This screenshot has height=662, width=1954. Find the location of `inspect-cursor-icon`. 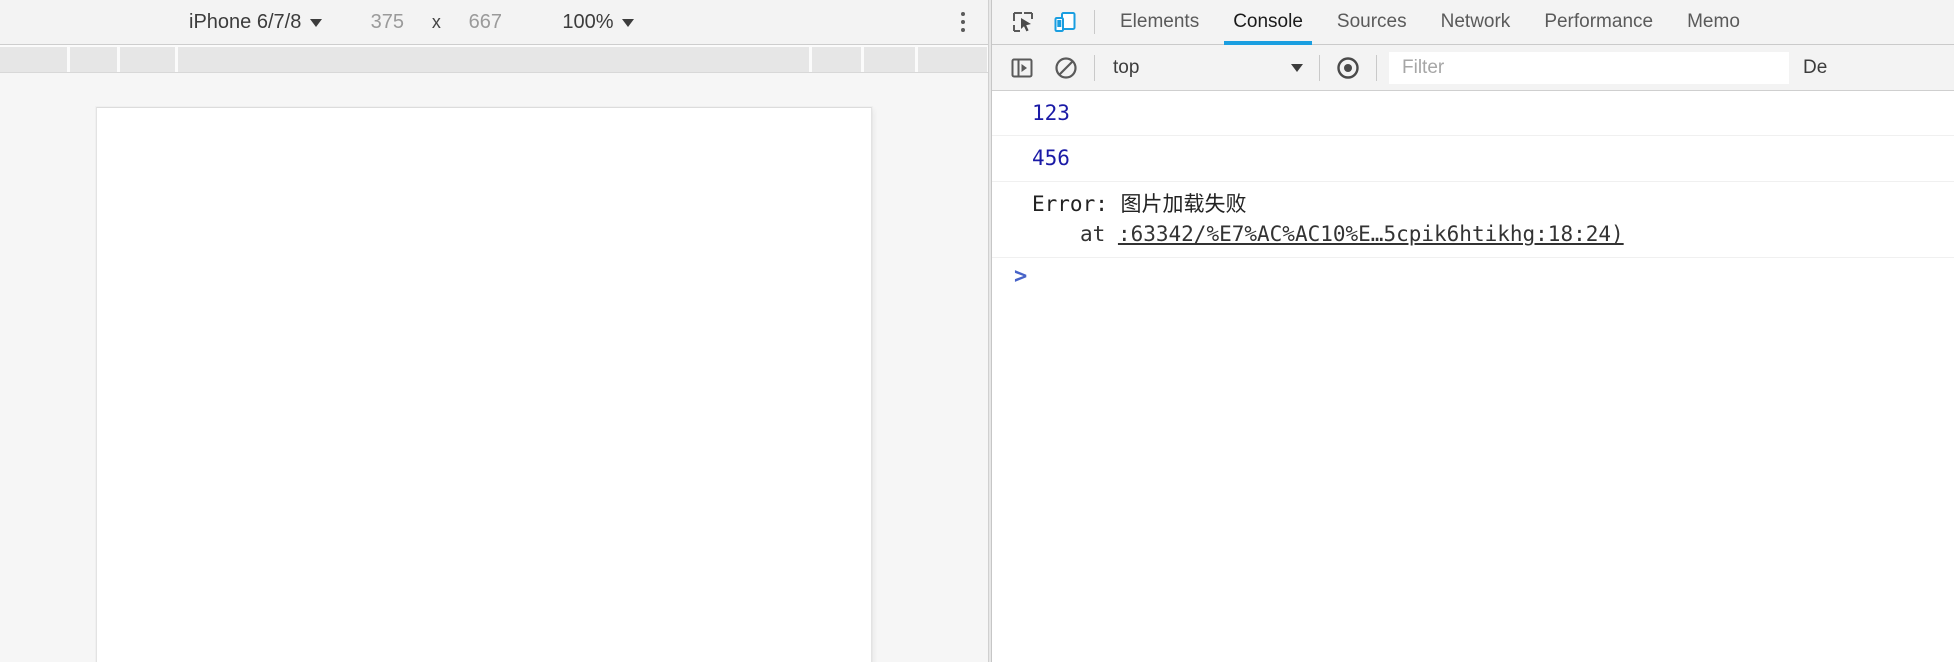

inspect-cursor-icon is located at coordinates (1023, 22).